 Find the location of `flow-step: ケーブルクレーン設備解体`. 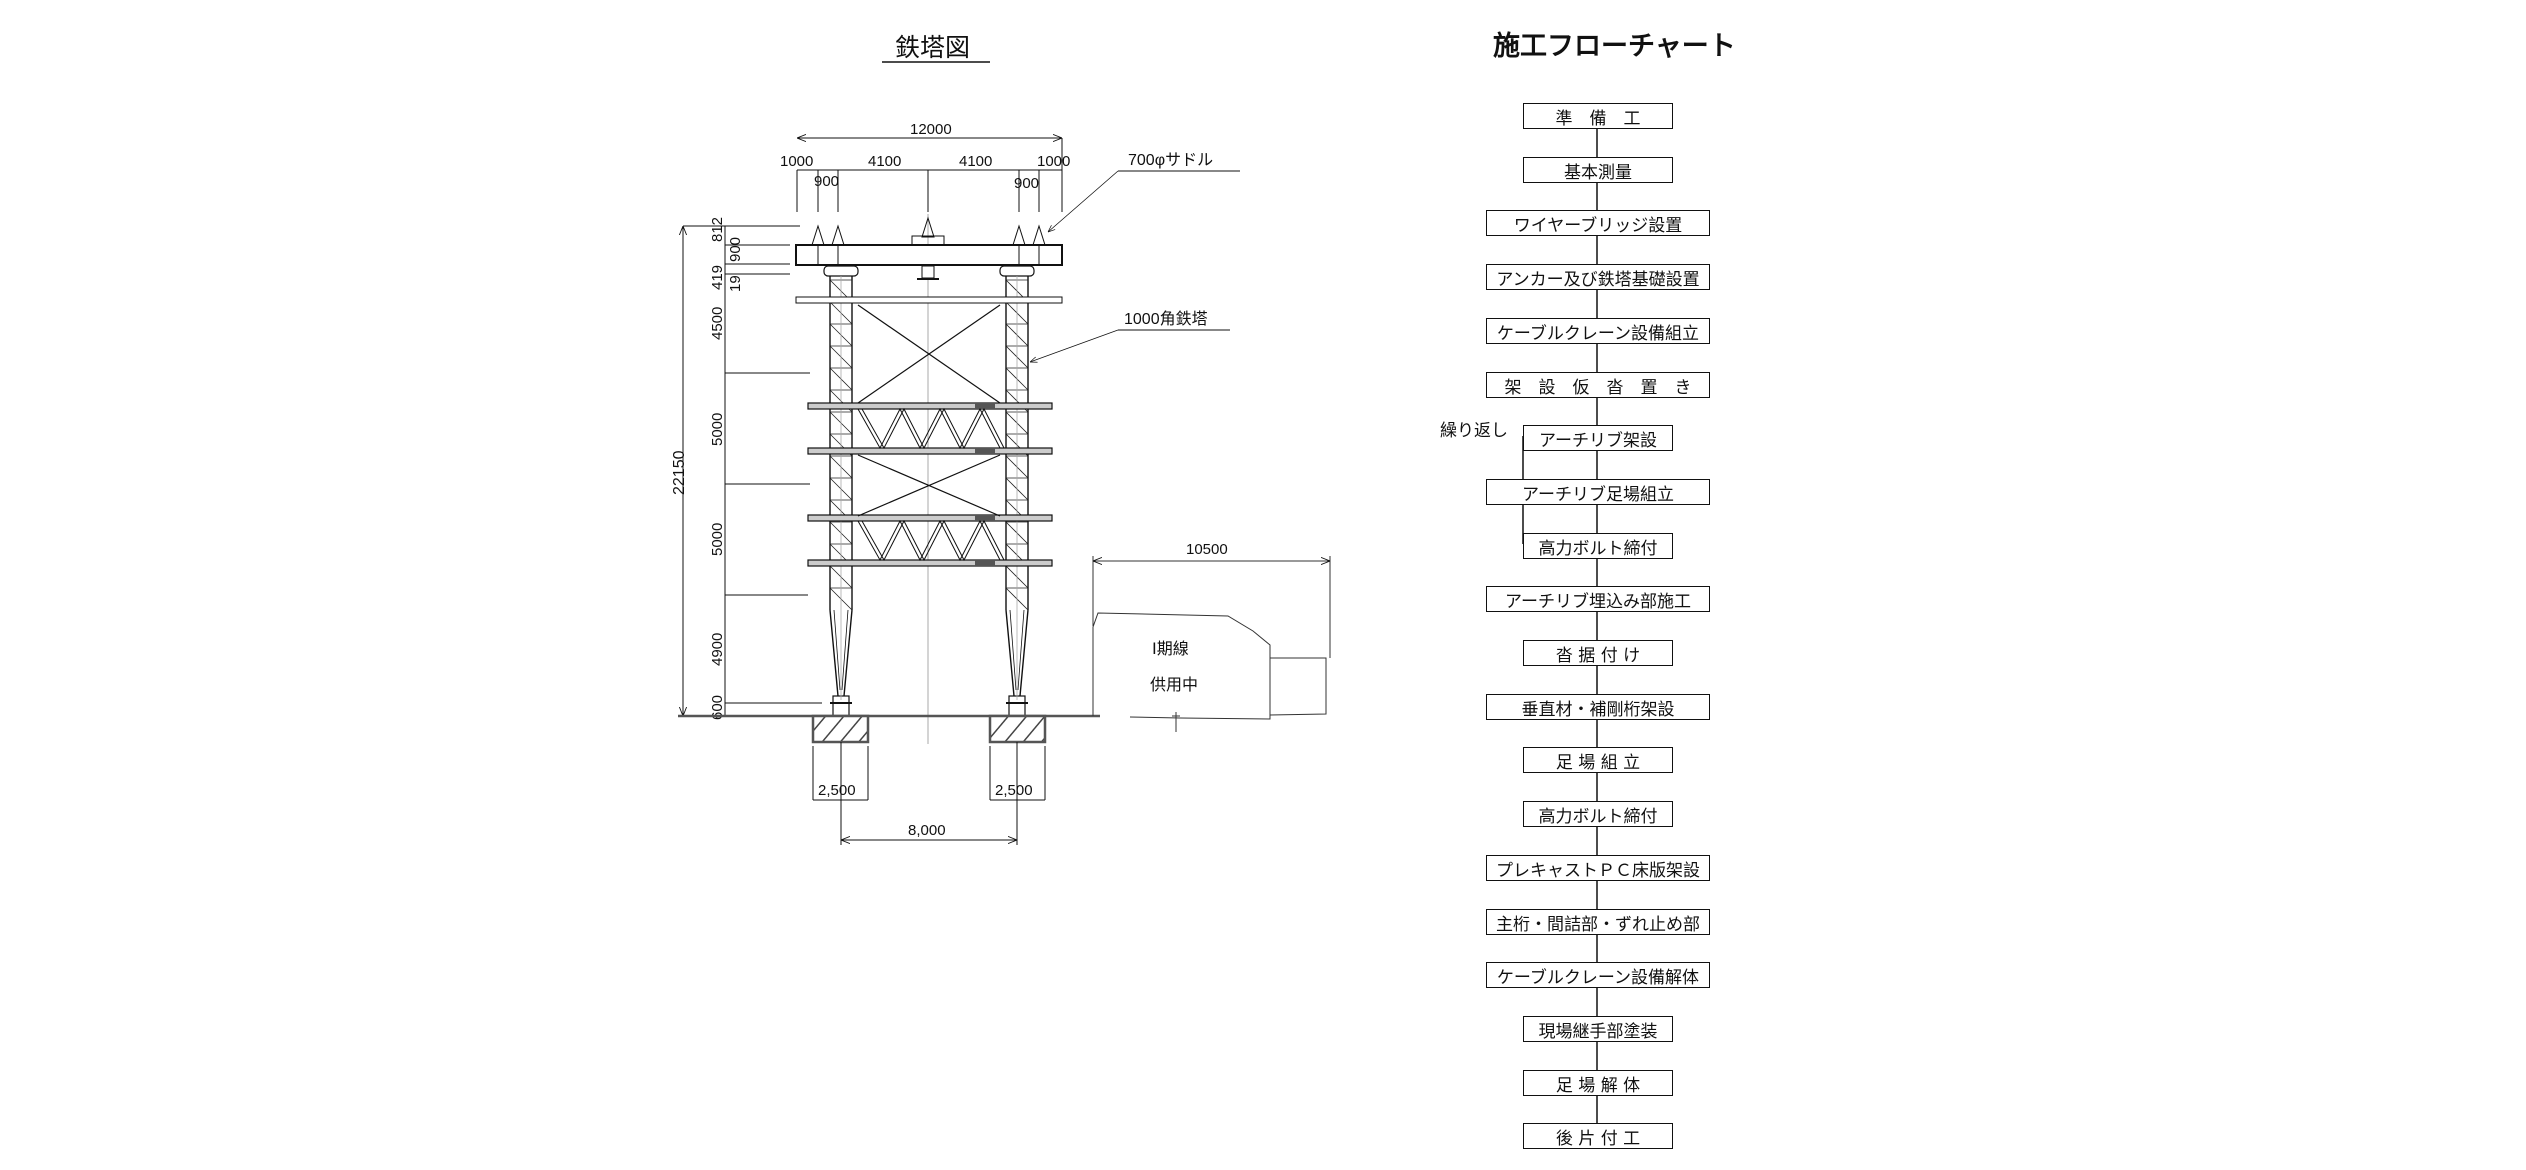

flow-step: ケーブルクレーン設備解体 is located at coordinates (1598, 975).